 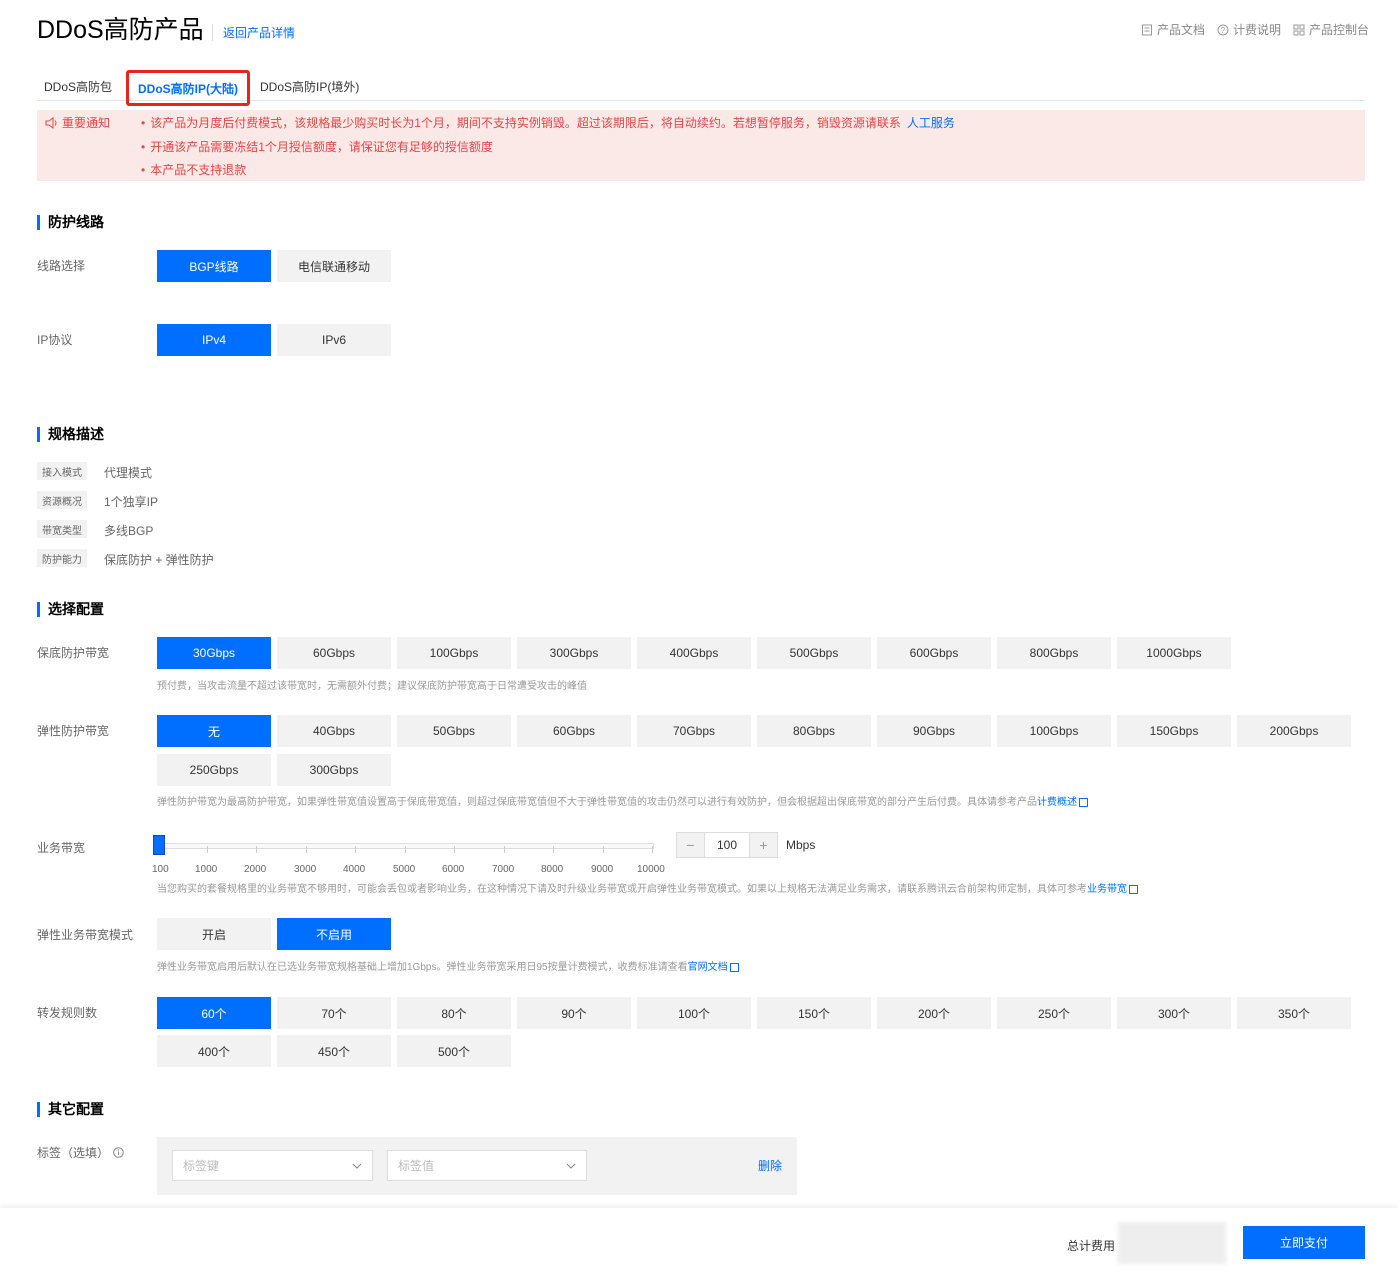 What do you see at coordinates (1174, 1013) in the screenshot?
I see `rules-option: 300个` at bounding box center [1174, 1013].